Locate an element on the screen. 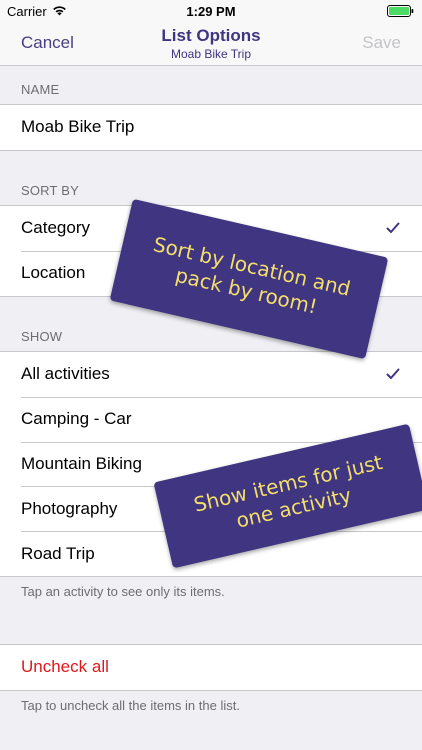  battery-icon is located at coordinates (400, 11).